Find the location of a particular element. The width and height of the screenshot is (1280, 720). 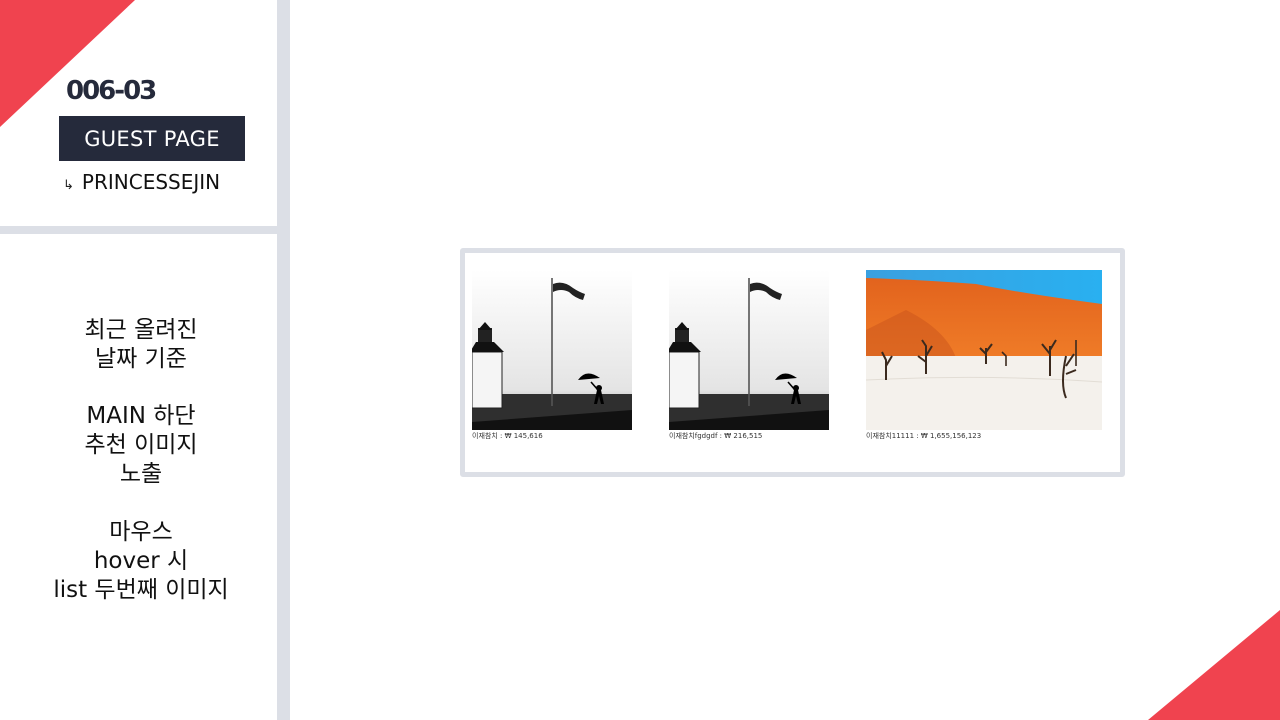

product-thumbnail-desert is located at coordinates (984, 350).